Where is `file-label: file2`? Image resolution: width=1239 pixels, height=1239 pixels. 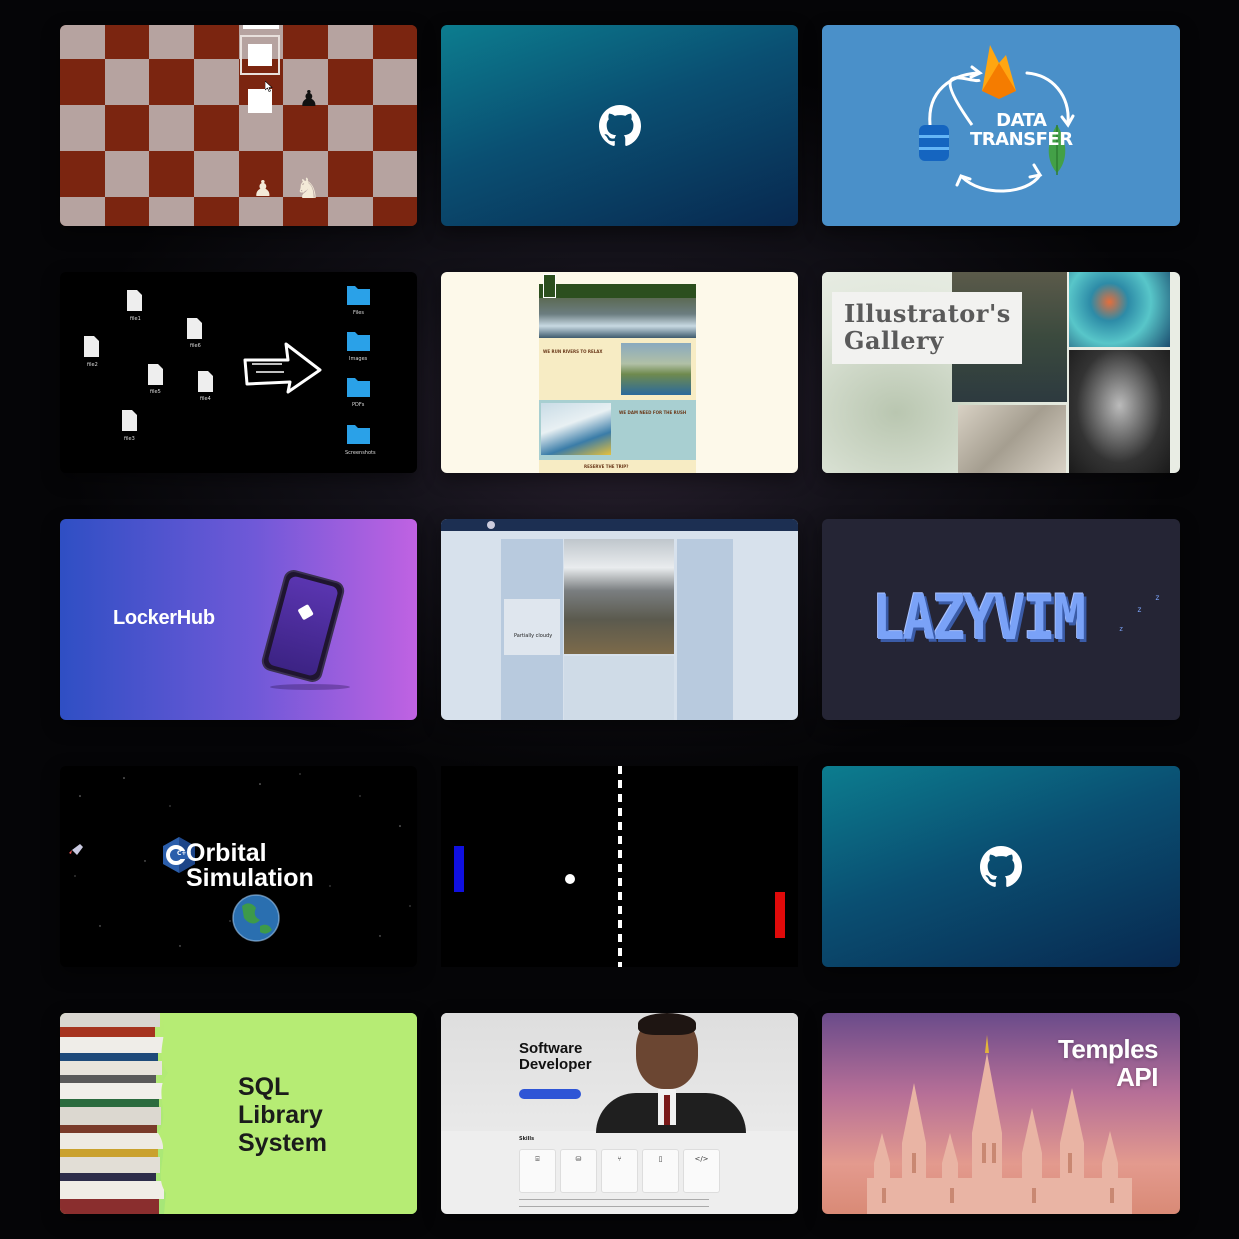
file-label: file2 is located at coordinates (92, 365).